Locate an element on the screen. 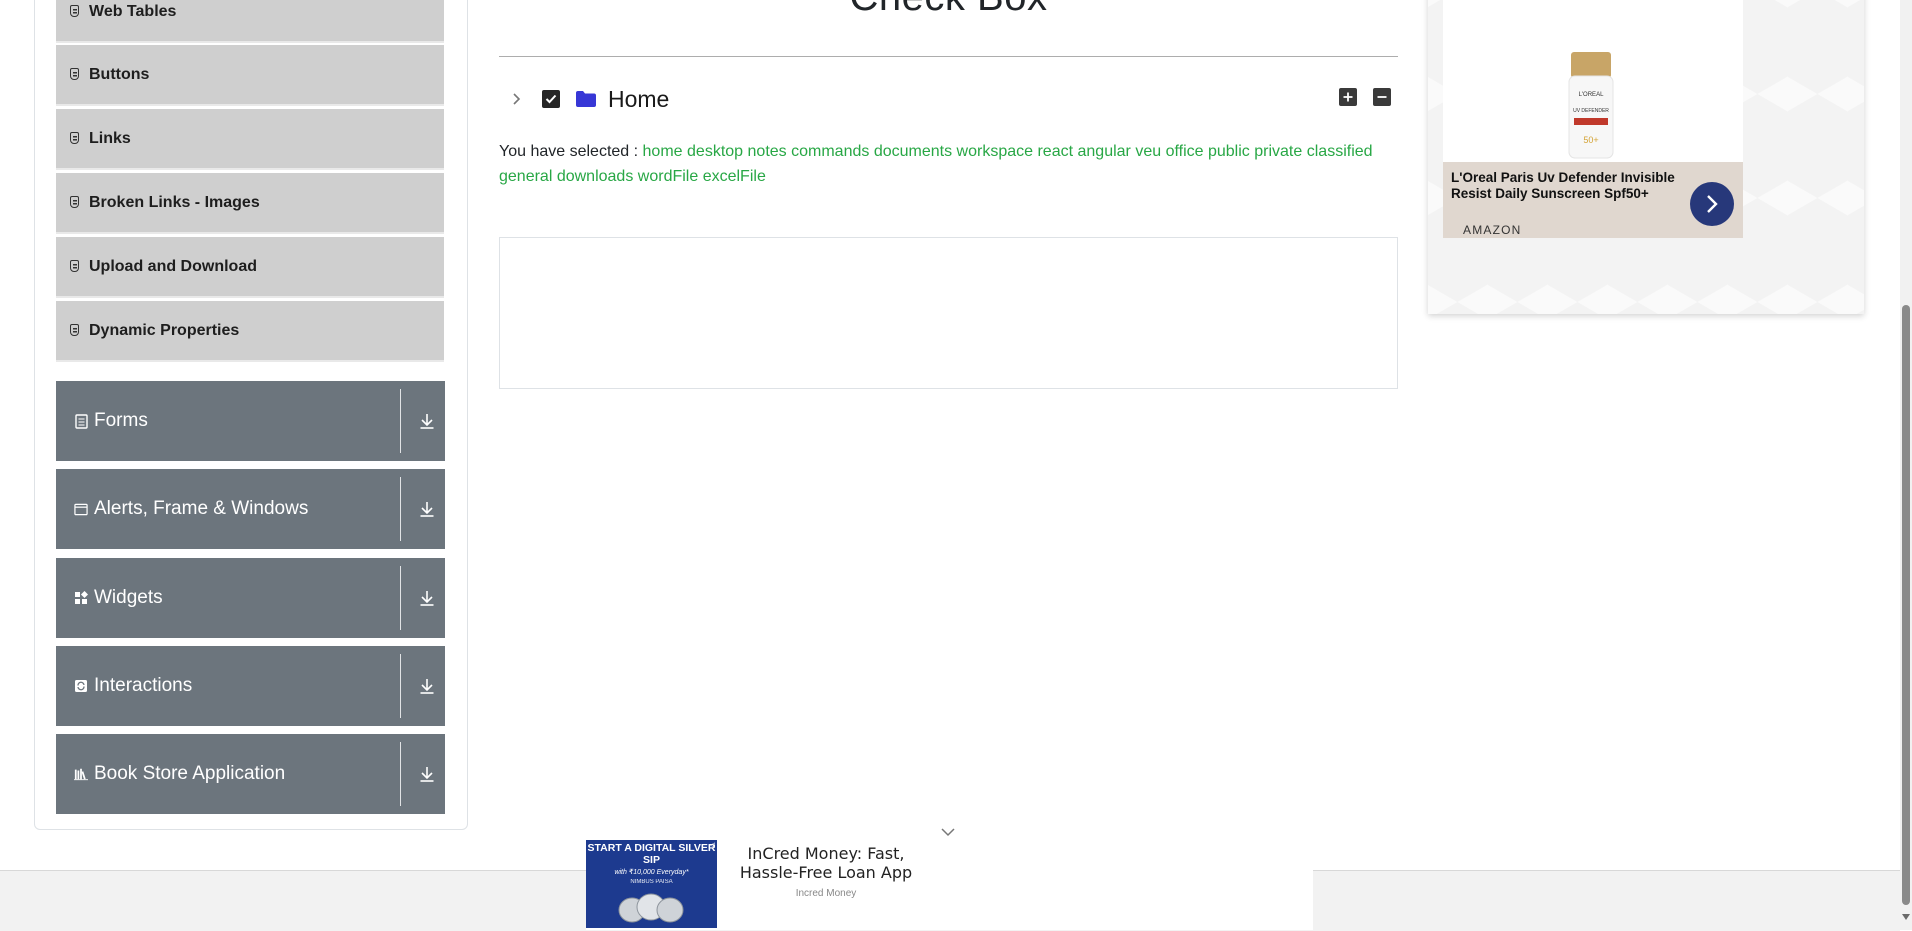  folder-icon is located at coordinates (586, 99).